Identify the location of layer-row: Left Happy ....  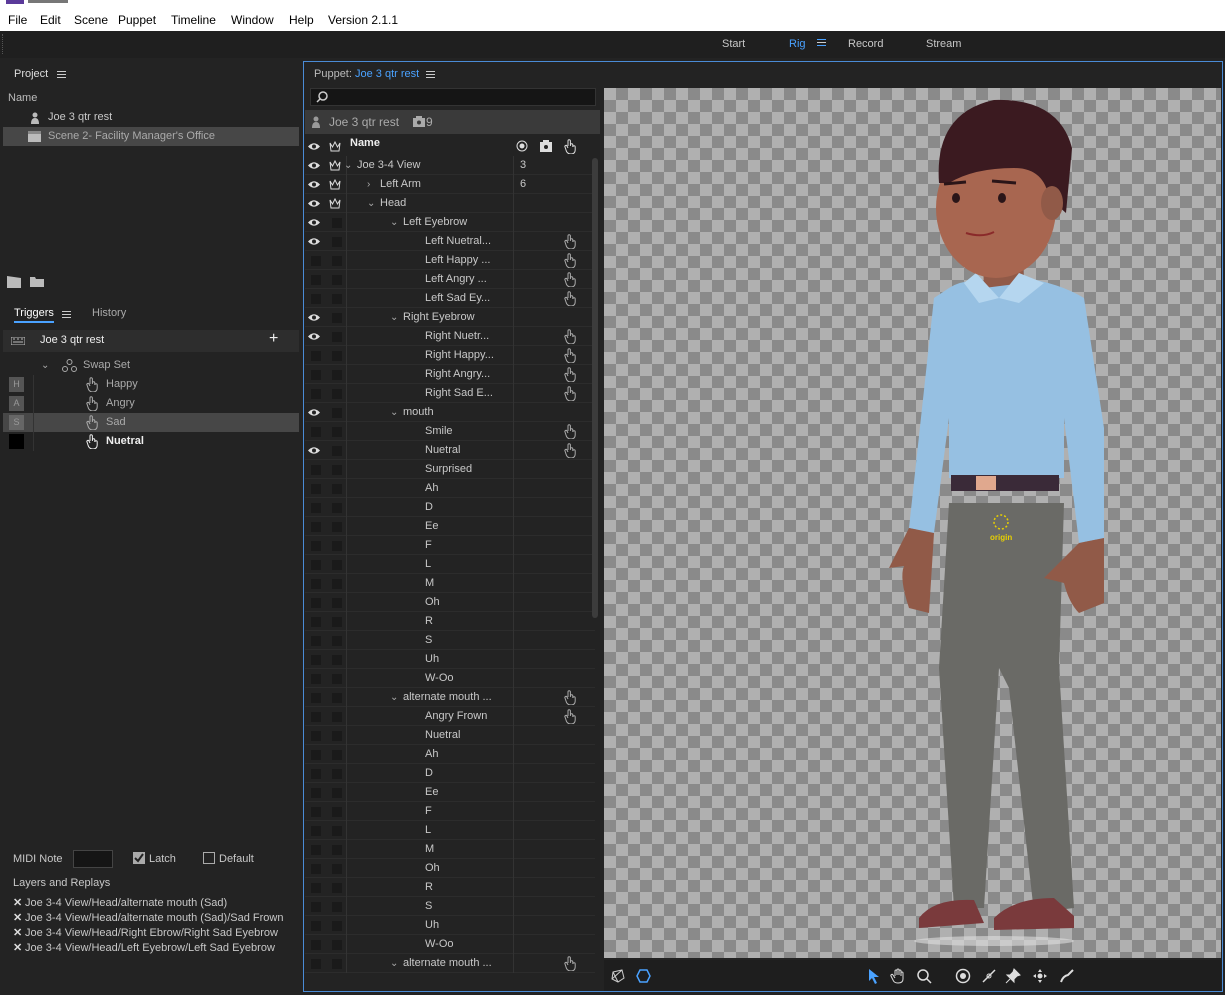
(450, 260).